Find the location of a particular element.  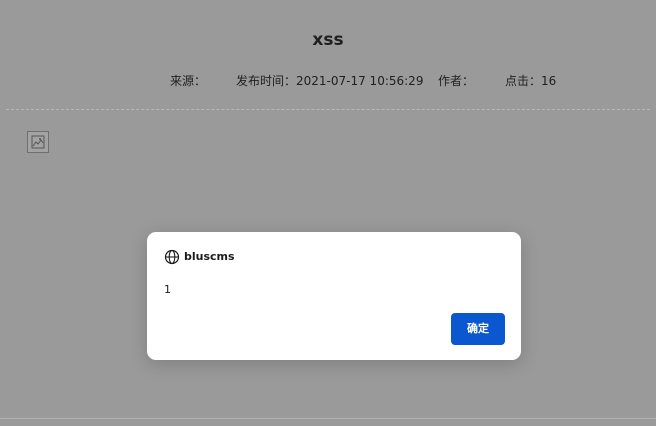

article-meta: 来源： 发布时间：2021-07-17 10:56:29 作者： 点击：16 is located at coordinates (328, 81).